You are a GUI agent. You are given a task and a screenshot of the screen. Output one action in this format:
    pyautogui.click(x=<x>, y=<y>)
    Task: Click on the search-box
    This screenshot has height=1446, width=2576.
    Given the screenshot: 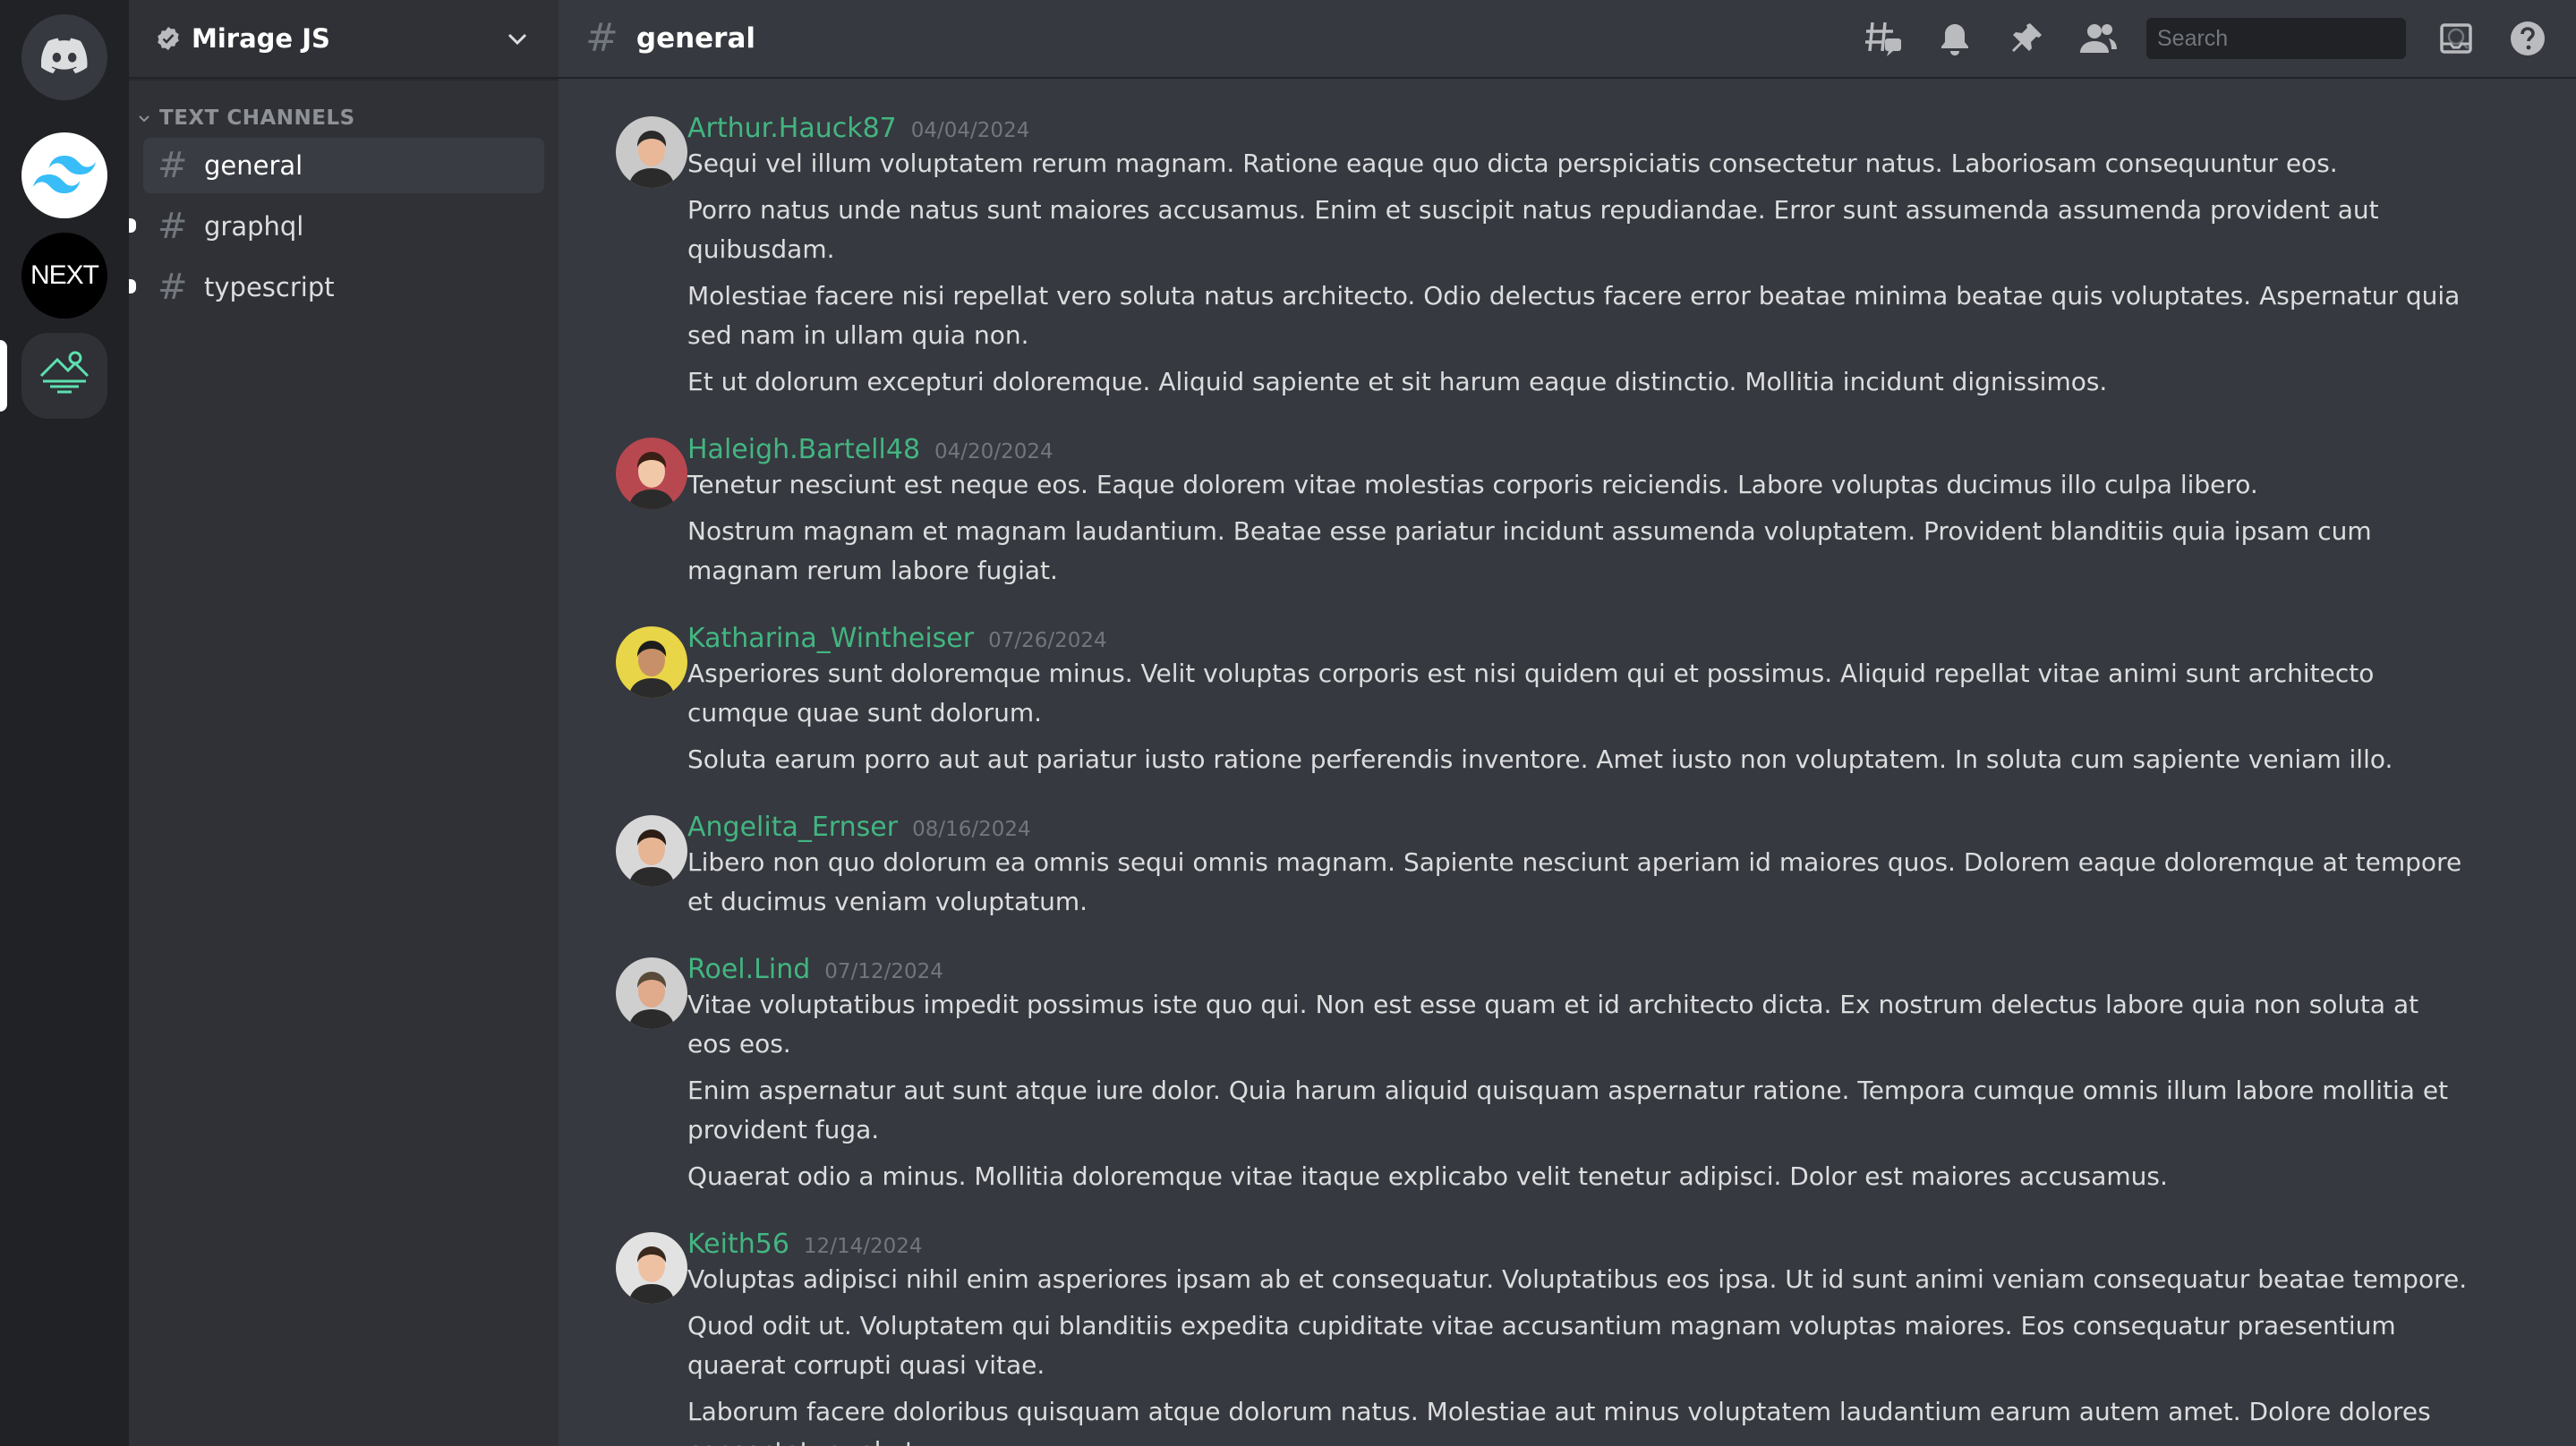 What is the action you would take?
    pyautogui.click(x=2307, y=39)
    